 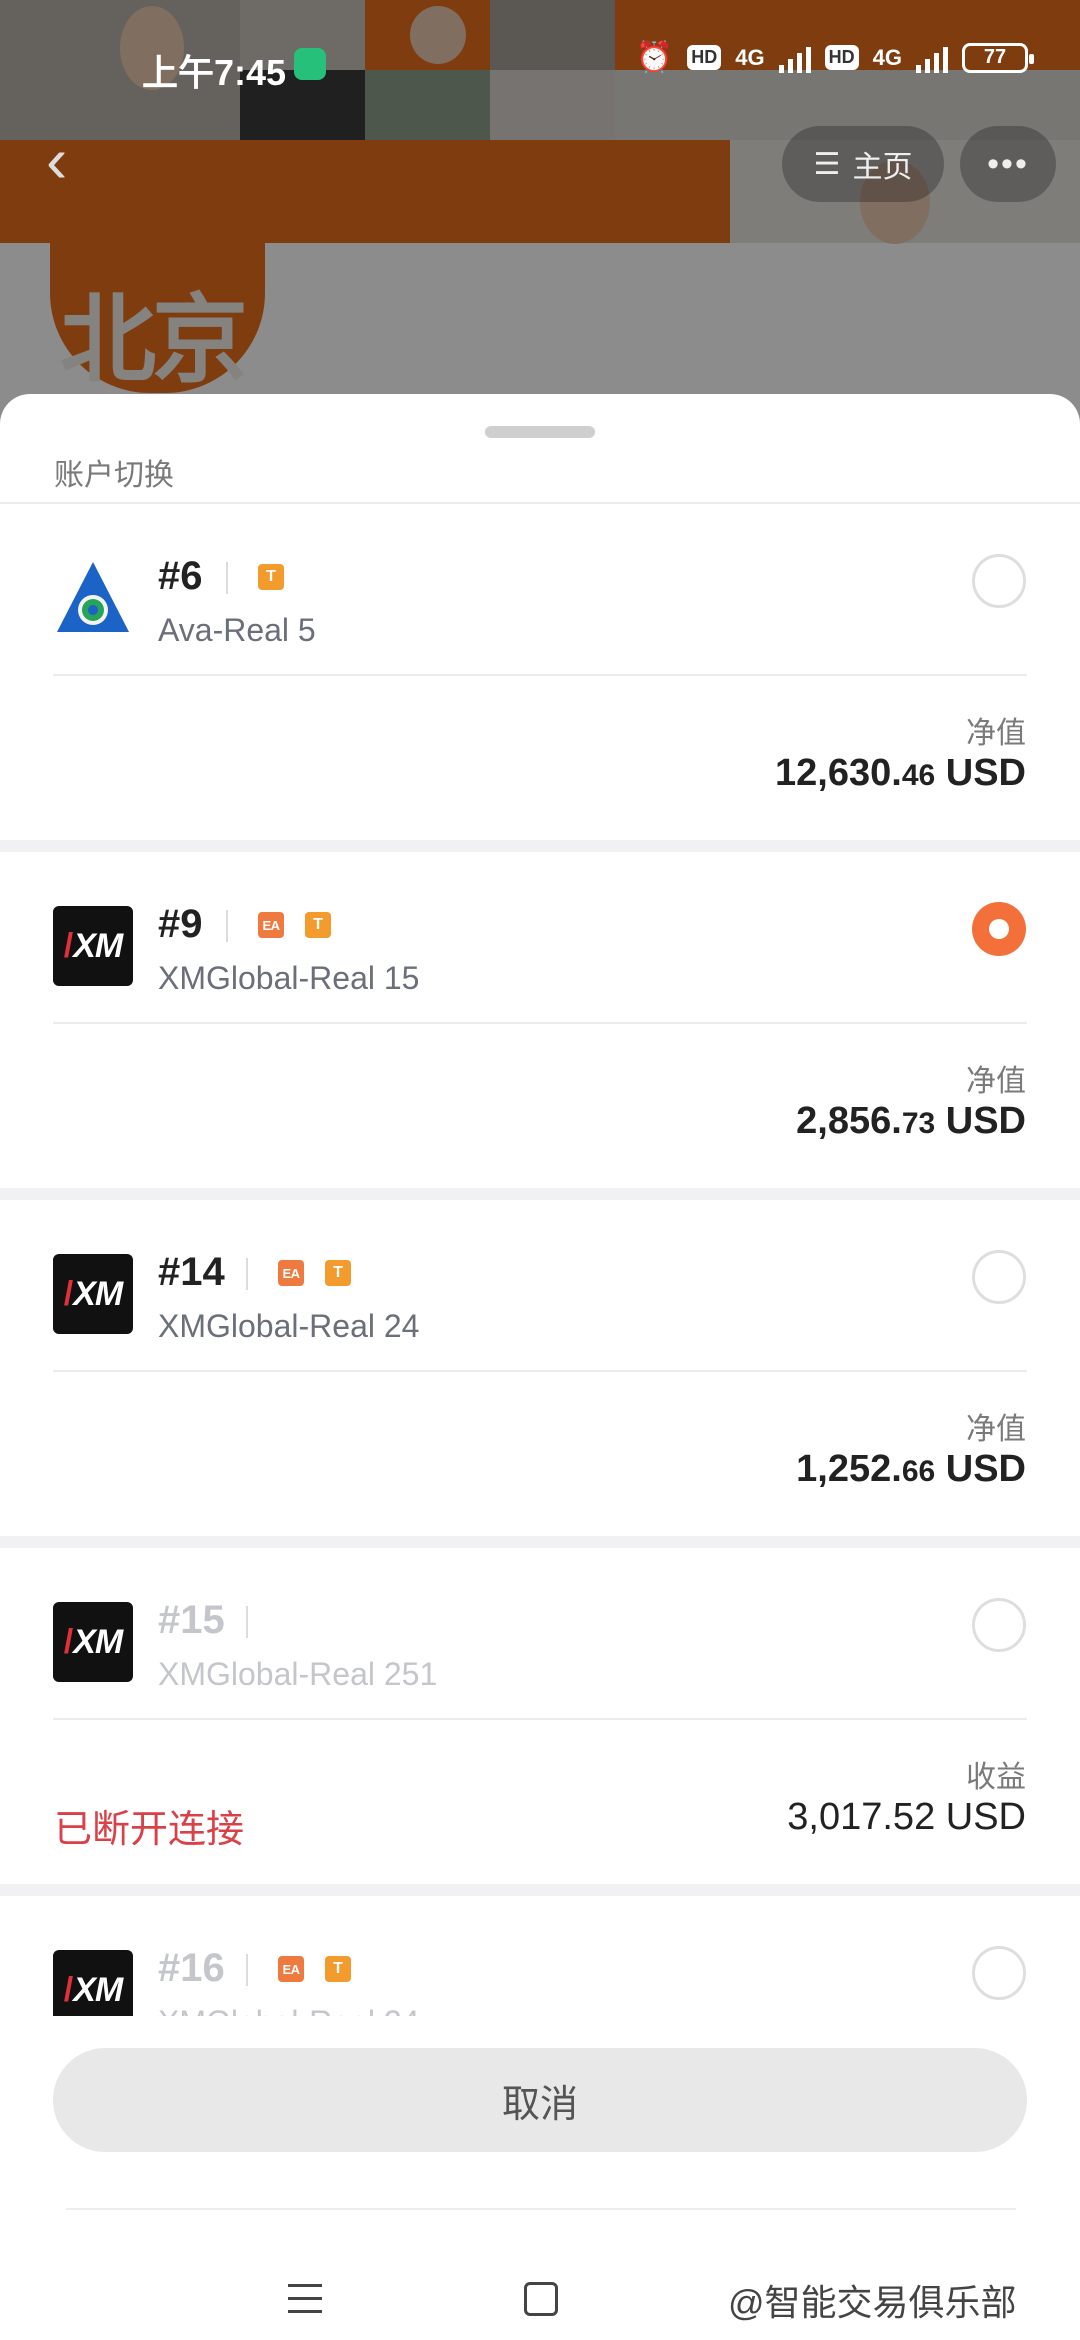 I want to click on connection-status: 已断开连接, so click(x=149, y=1830).